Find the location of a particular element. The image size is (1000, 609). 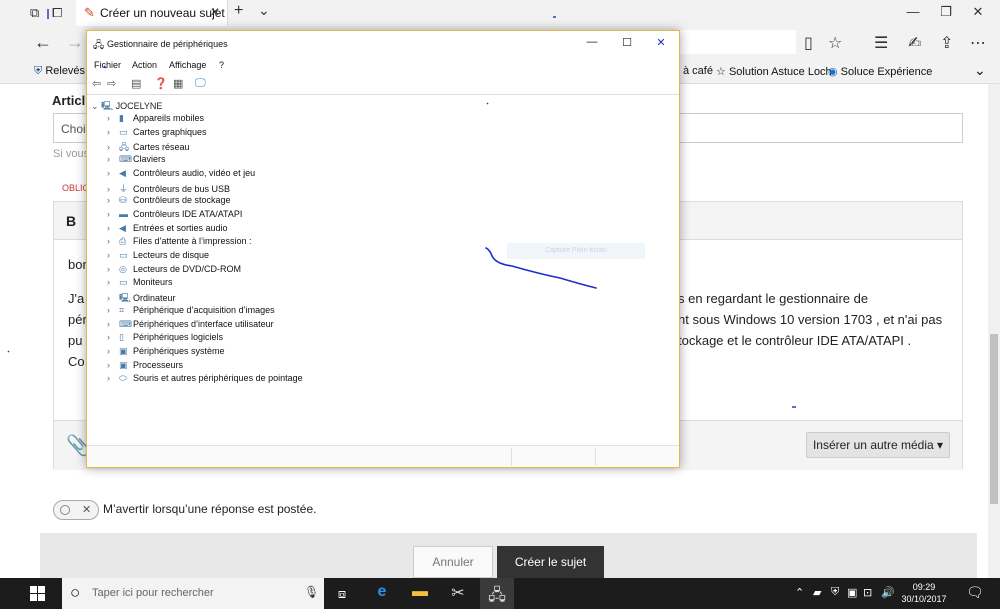

tree-node: › ▭ Cartes graphiques is located at coordinates (157, 132).